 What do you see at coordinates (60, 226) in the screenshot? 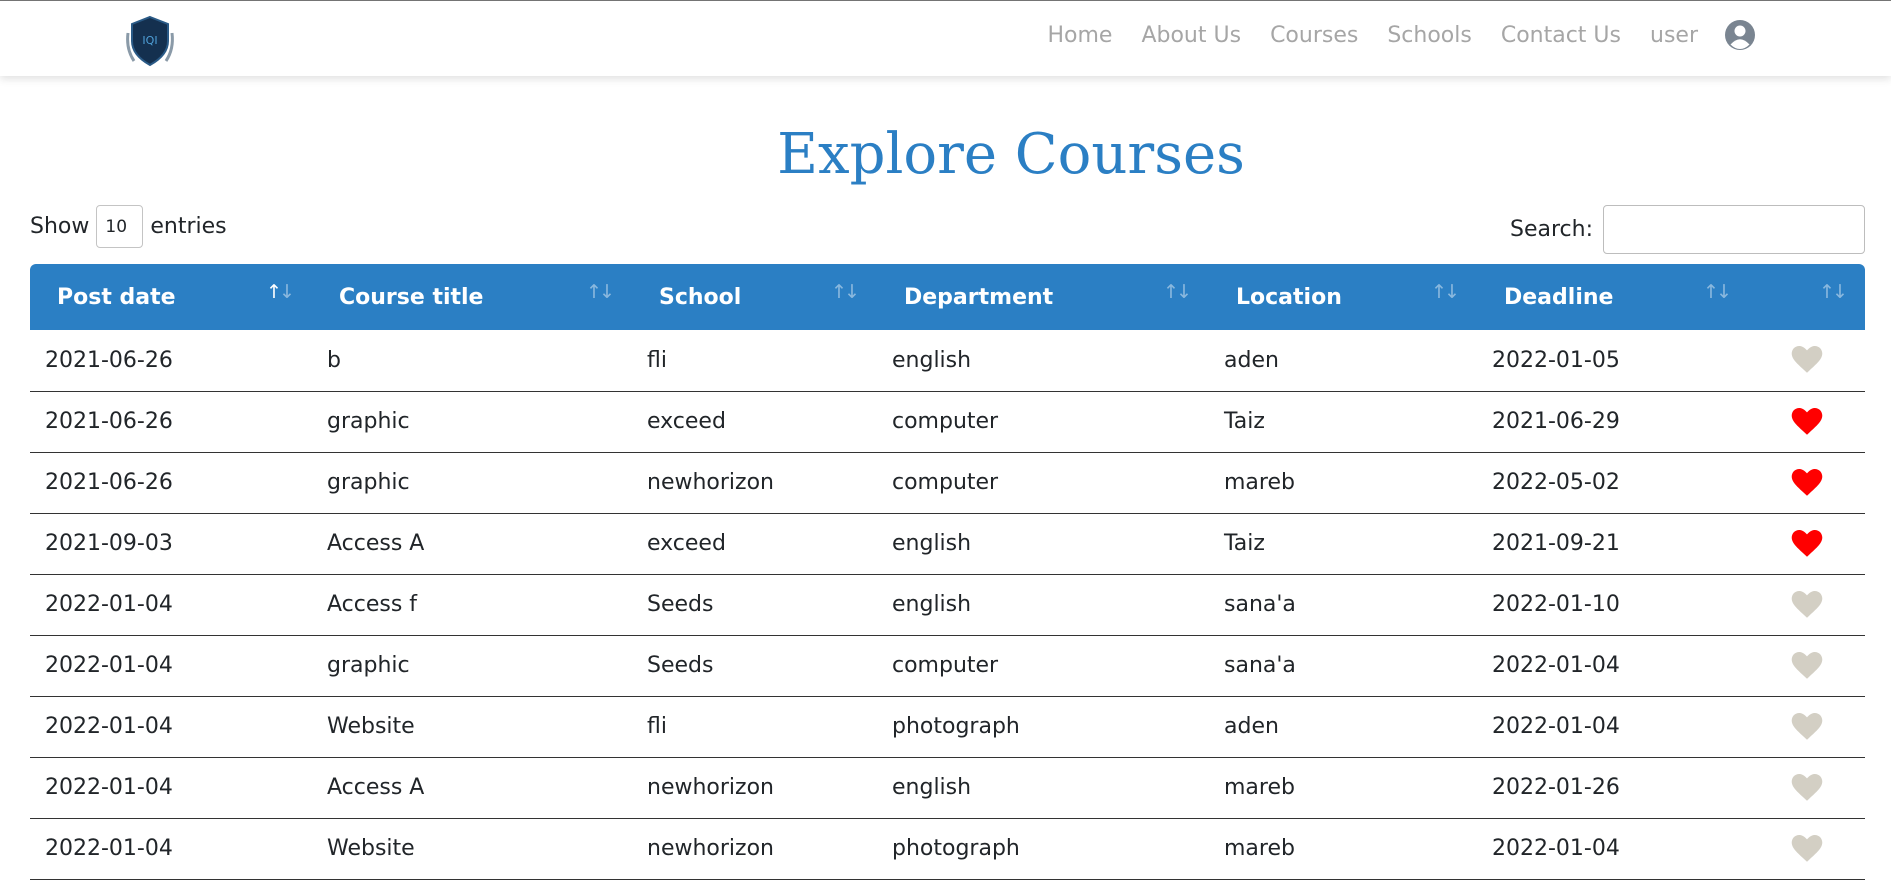
I see `show-label: Show` at bounding box center [60, 226].